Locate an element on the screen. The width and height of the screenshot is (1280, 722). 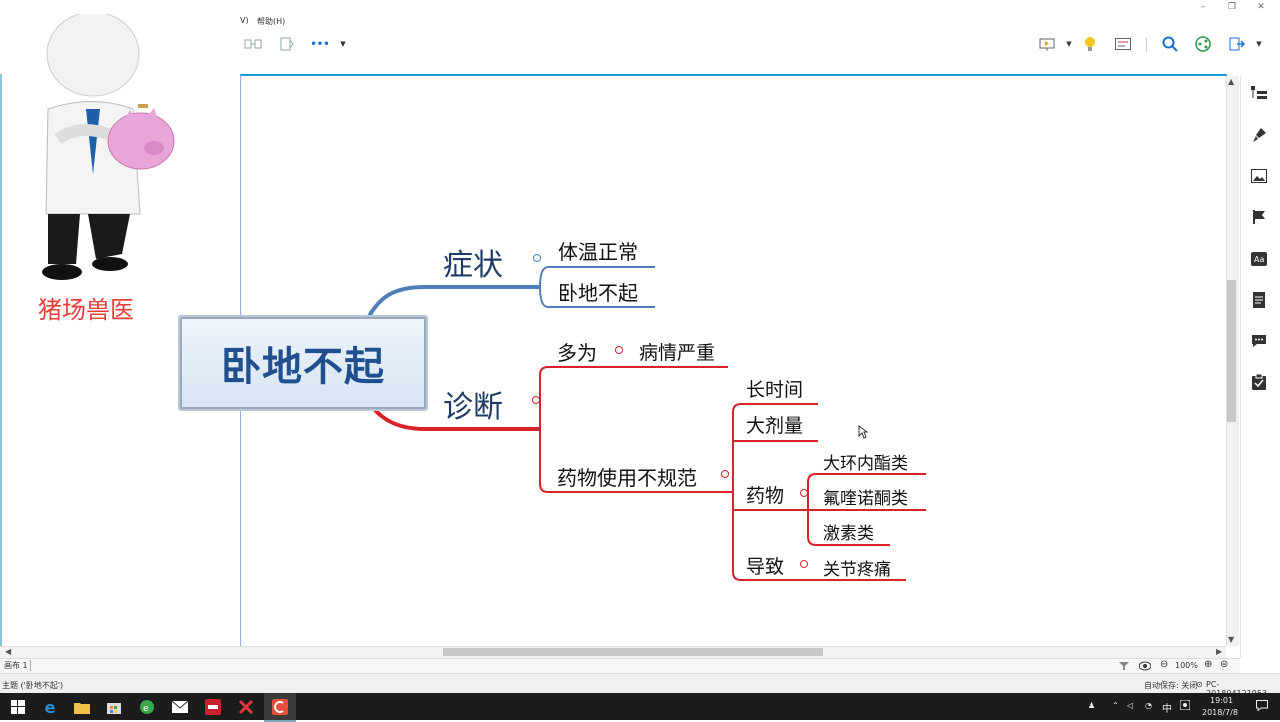
collapse-dot-drugs is located at coordinates (804, 493).